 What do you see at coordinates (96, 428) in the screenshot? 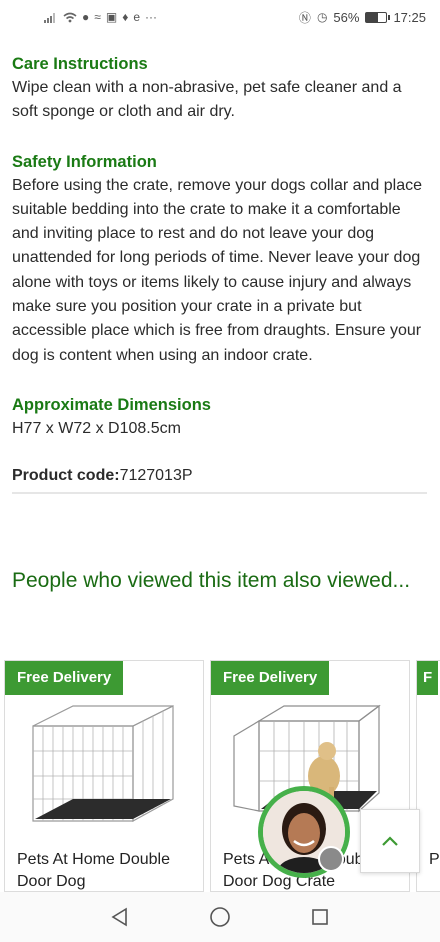
I see `dimensions-value: H77 x W72 x D108.5cm` at bounding box center [96, 428].